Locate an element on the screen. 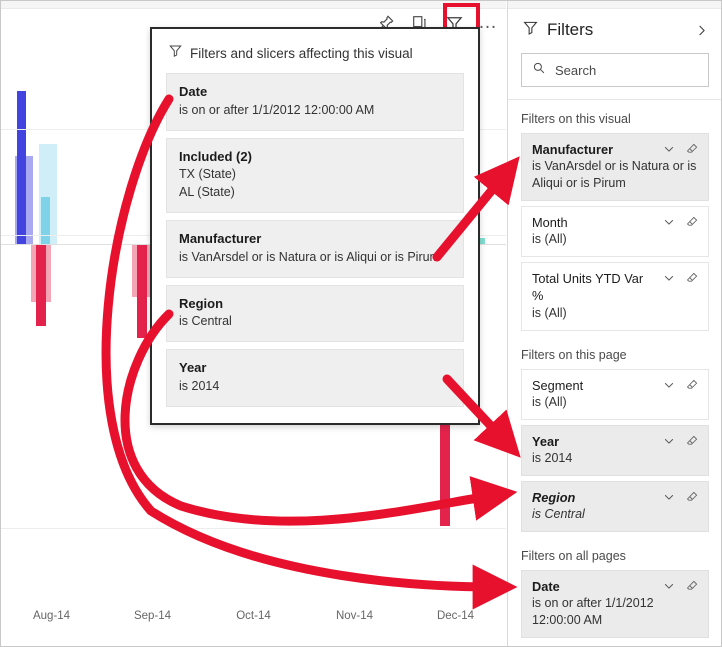  filters-section-title: Filters on this page is located at coordinates (574, 354).